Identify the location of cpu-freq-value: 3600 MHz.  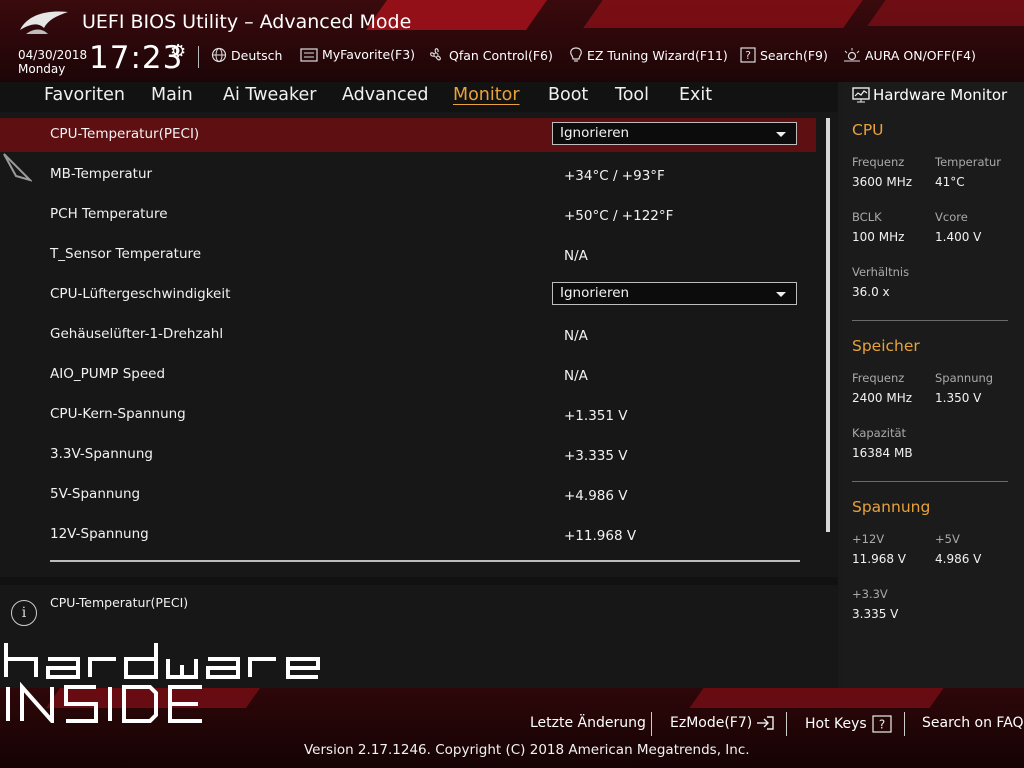
(882, 182).